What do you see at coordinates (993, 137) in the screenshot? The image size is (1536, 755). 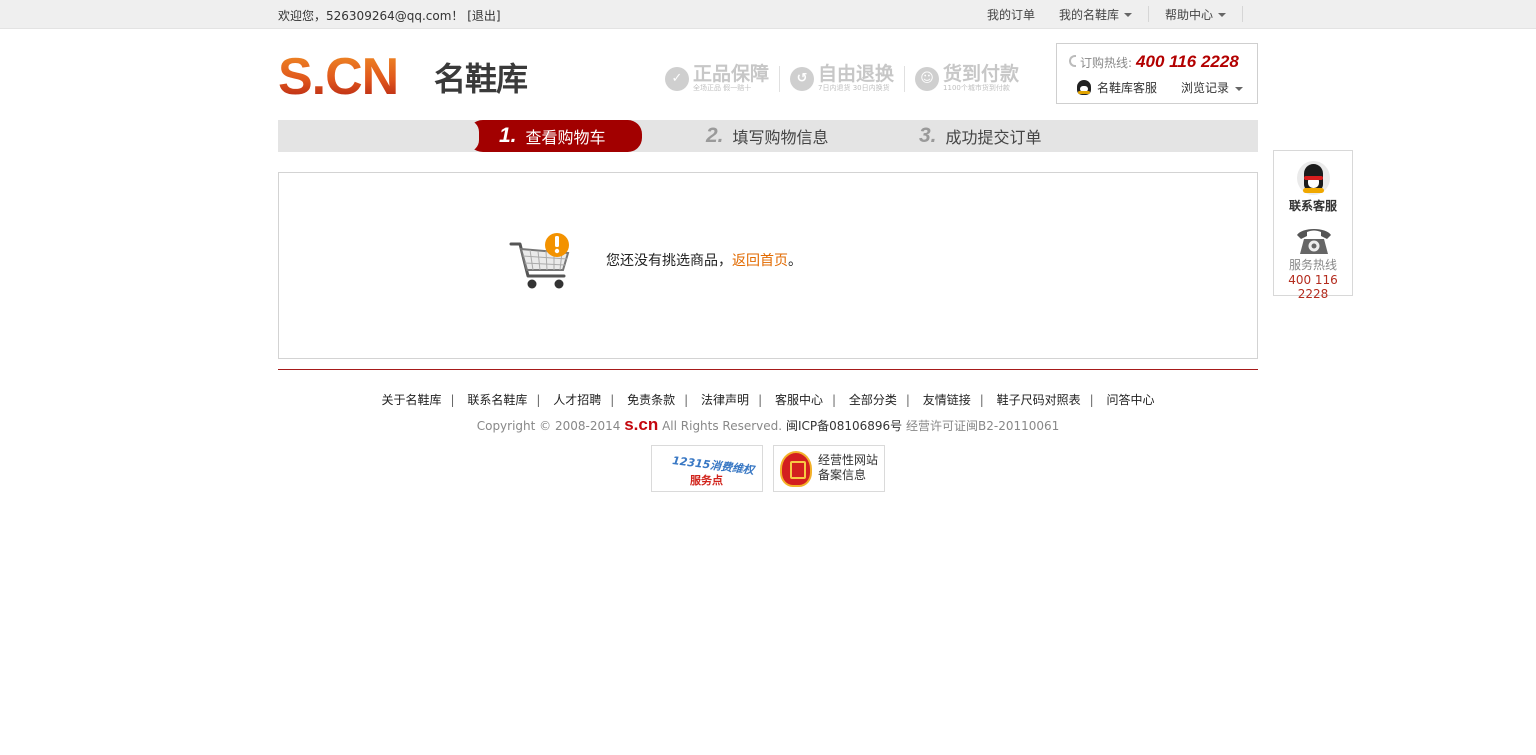 I see `step-label: 成功提交订单` at bounding box center [993, 137].